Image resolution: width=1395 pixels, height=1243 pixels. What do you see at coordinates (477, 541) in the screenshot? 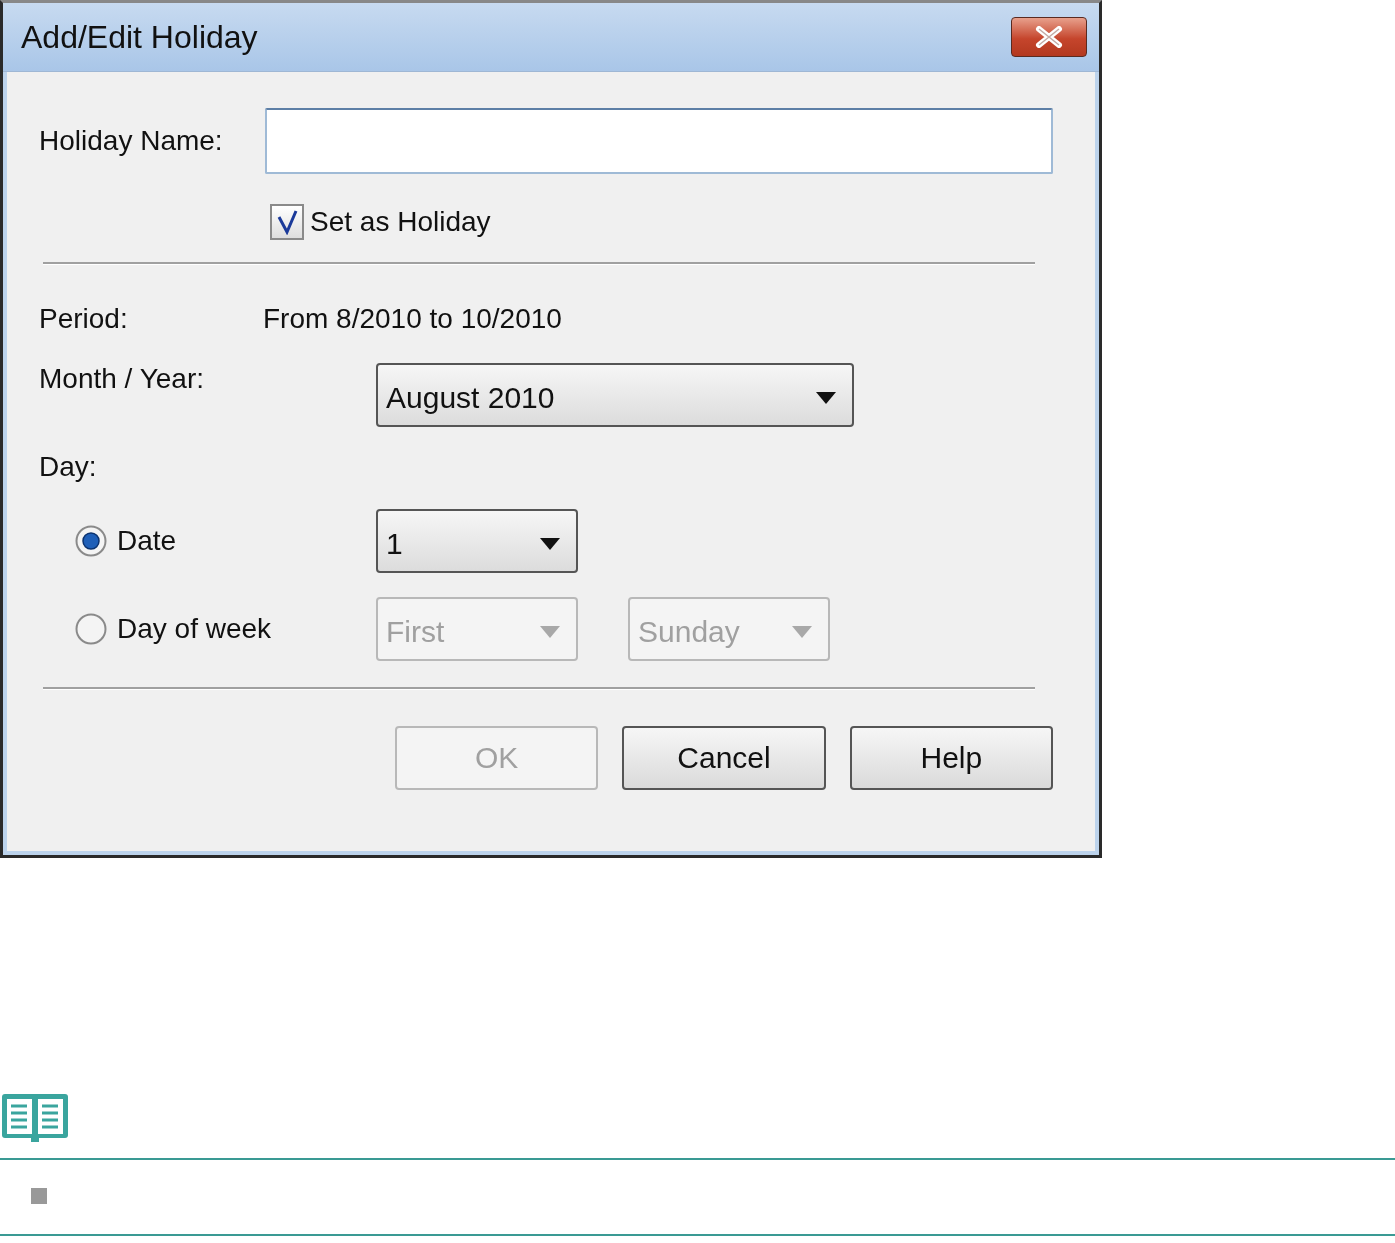
I see `dropdown: 1` at bounding box center [477, 541].